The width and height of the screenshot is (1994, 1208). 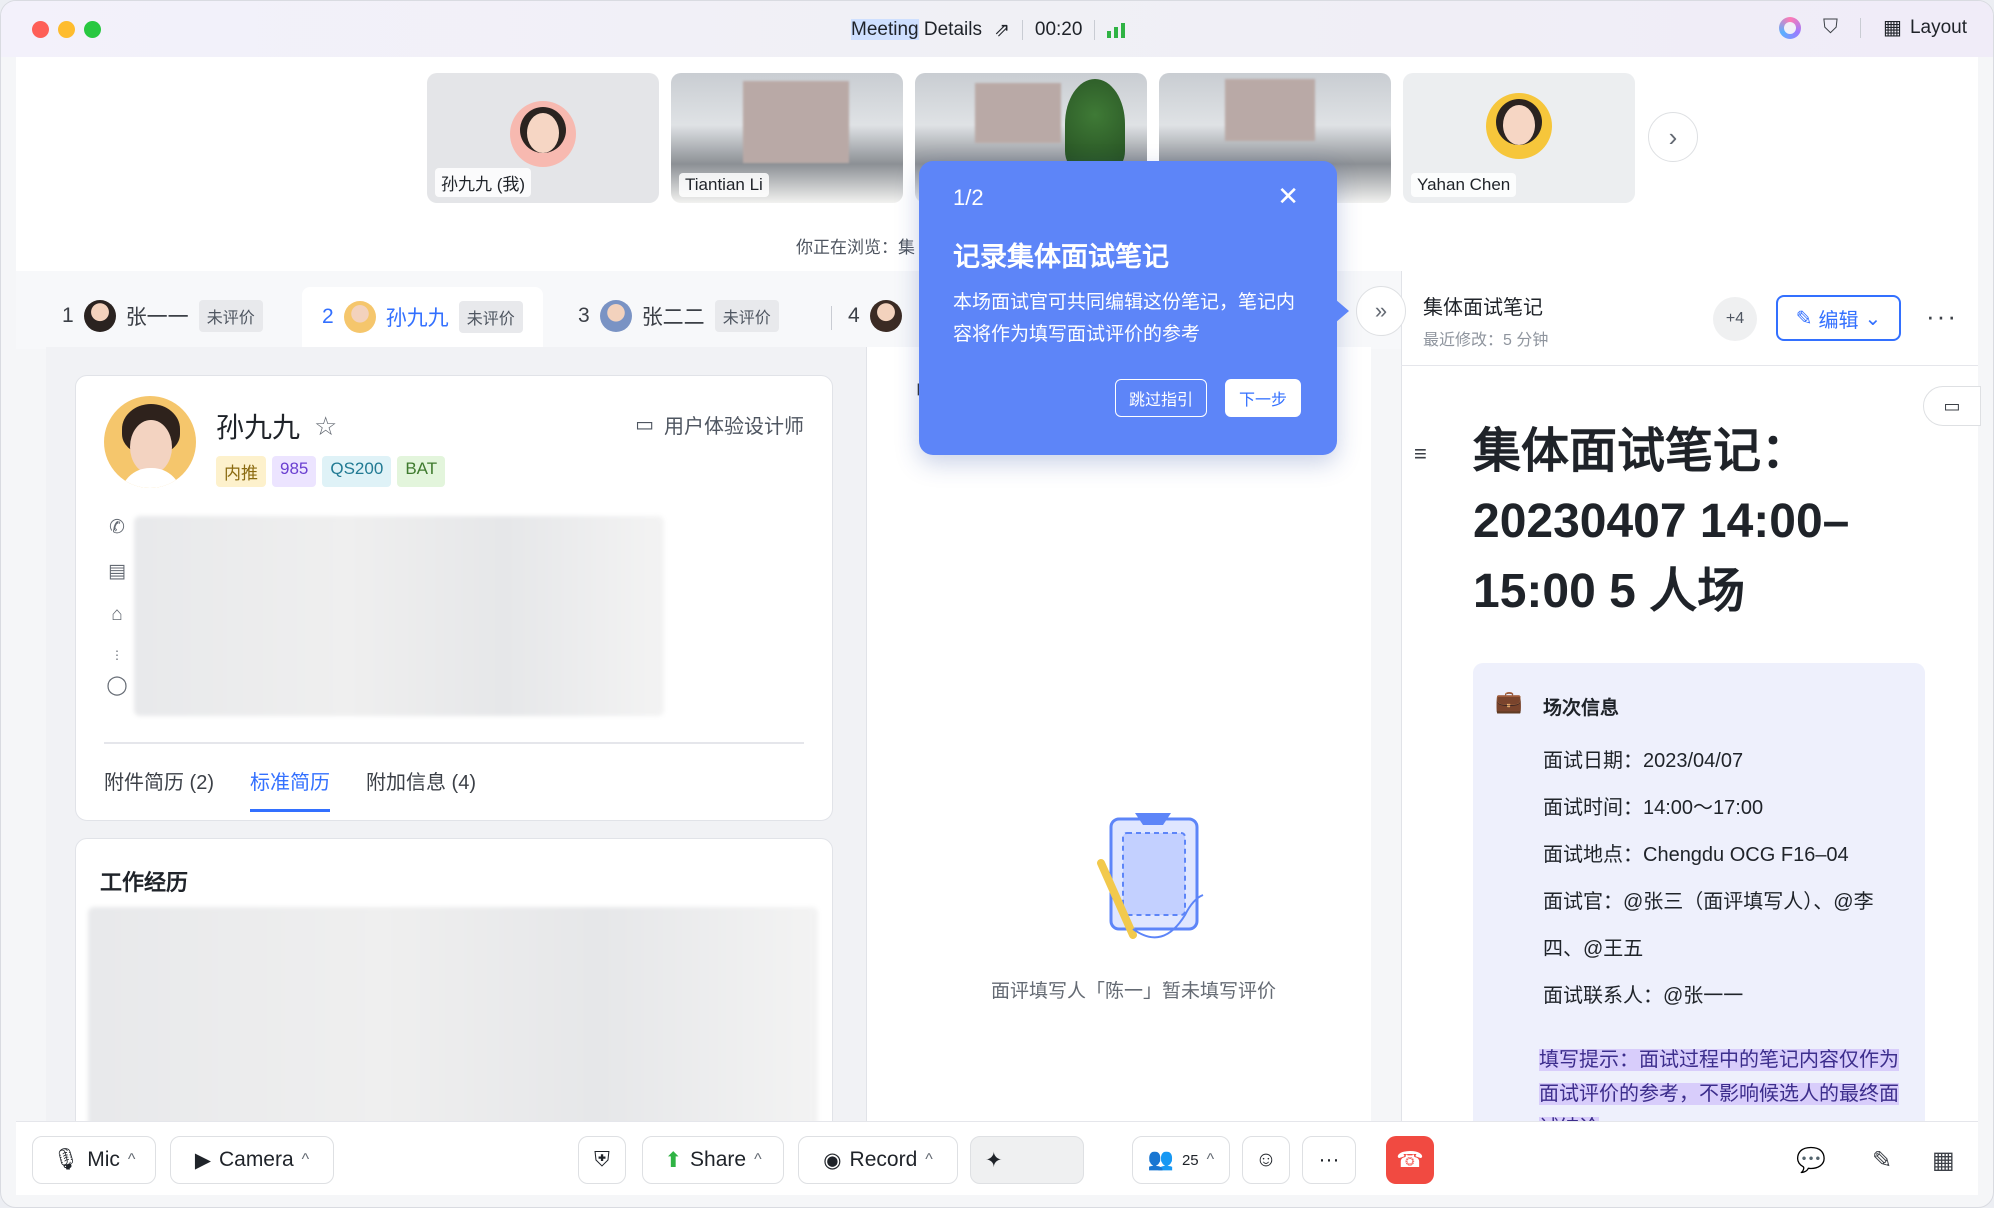 I want to click on candidate-tab: 3 张二二 未评价, so click(x=678, y=316).